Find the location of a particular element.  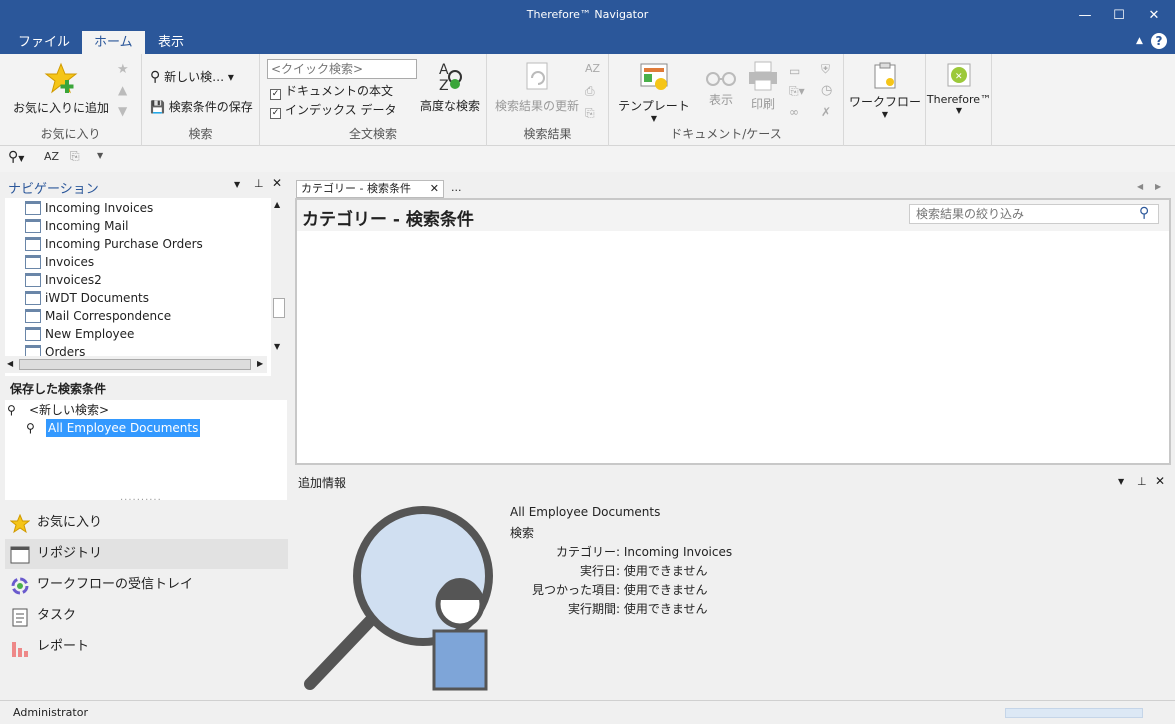

tree-horizontal-scrollbar: ◀ ▶ is located at coordinates (136, 364).